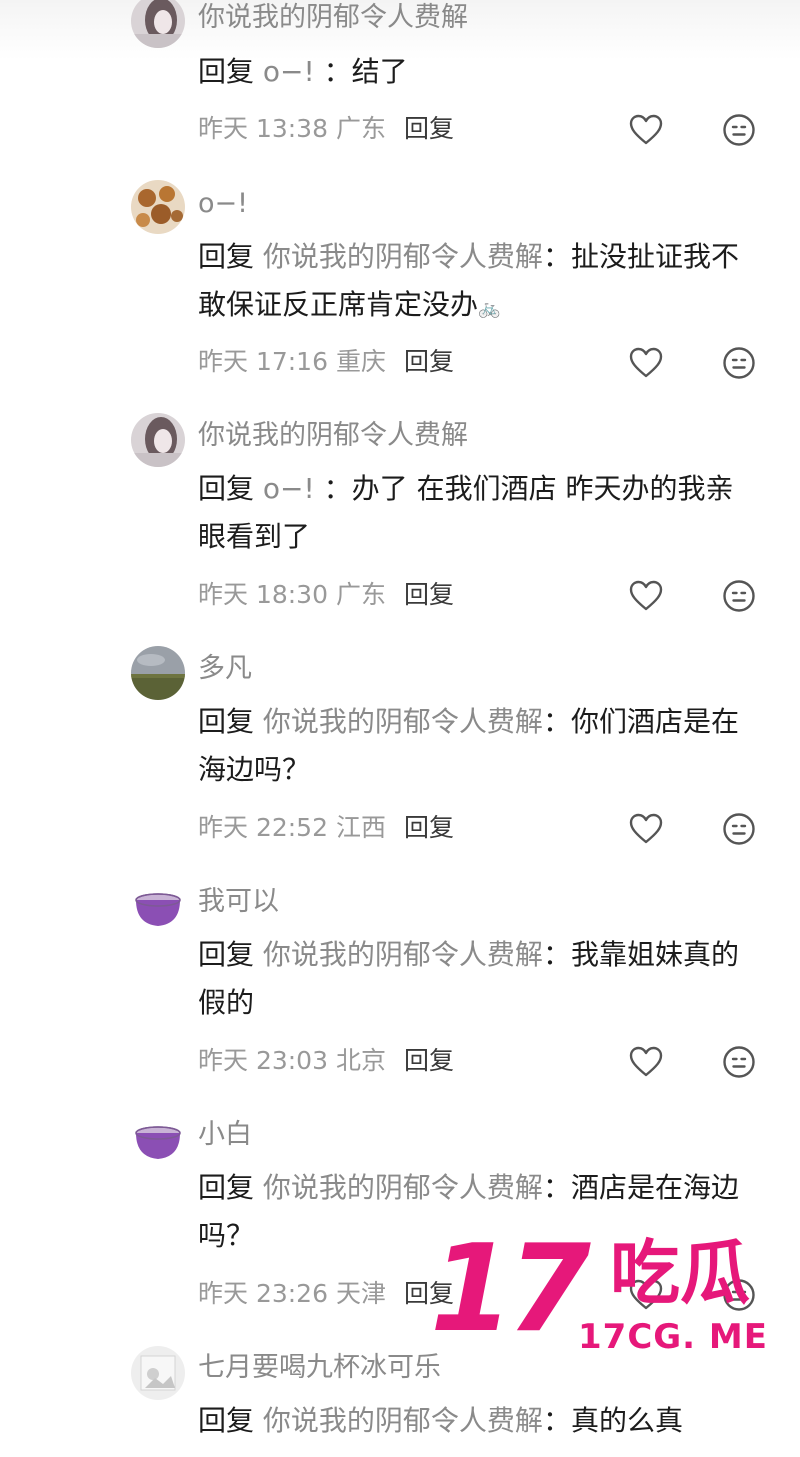  I want to click on watermark-url: 17CG. ME, so click(673, 1337).